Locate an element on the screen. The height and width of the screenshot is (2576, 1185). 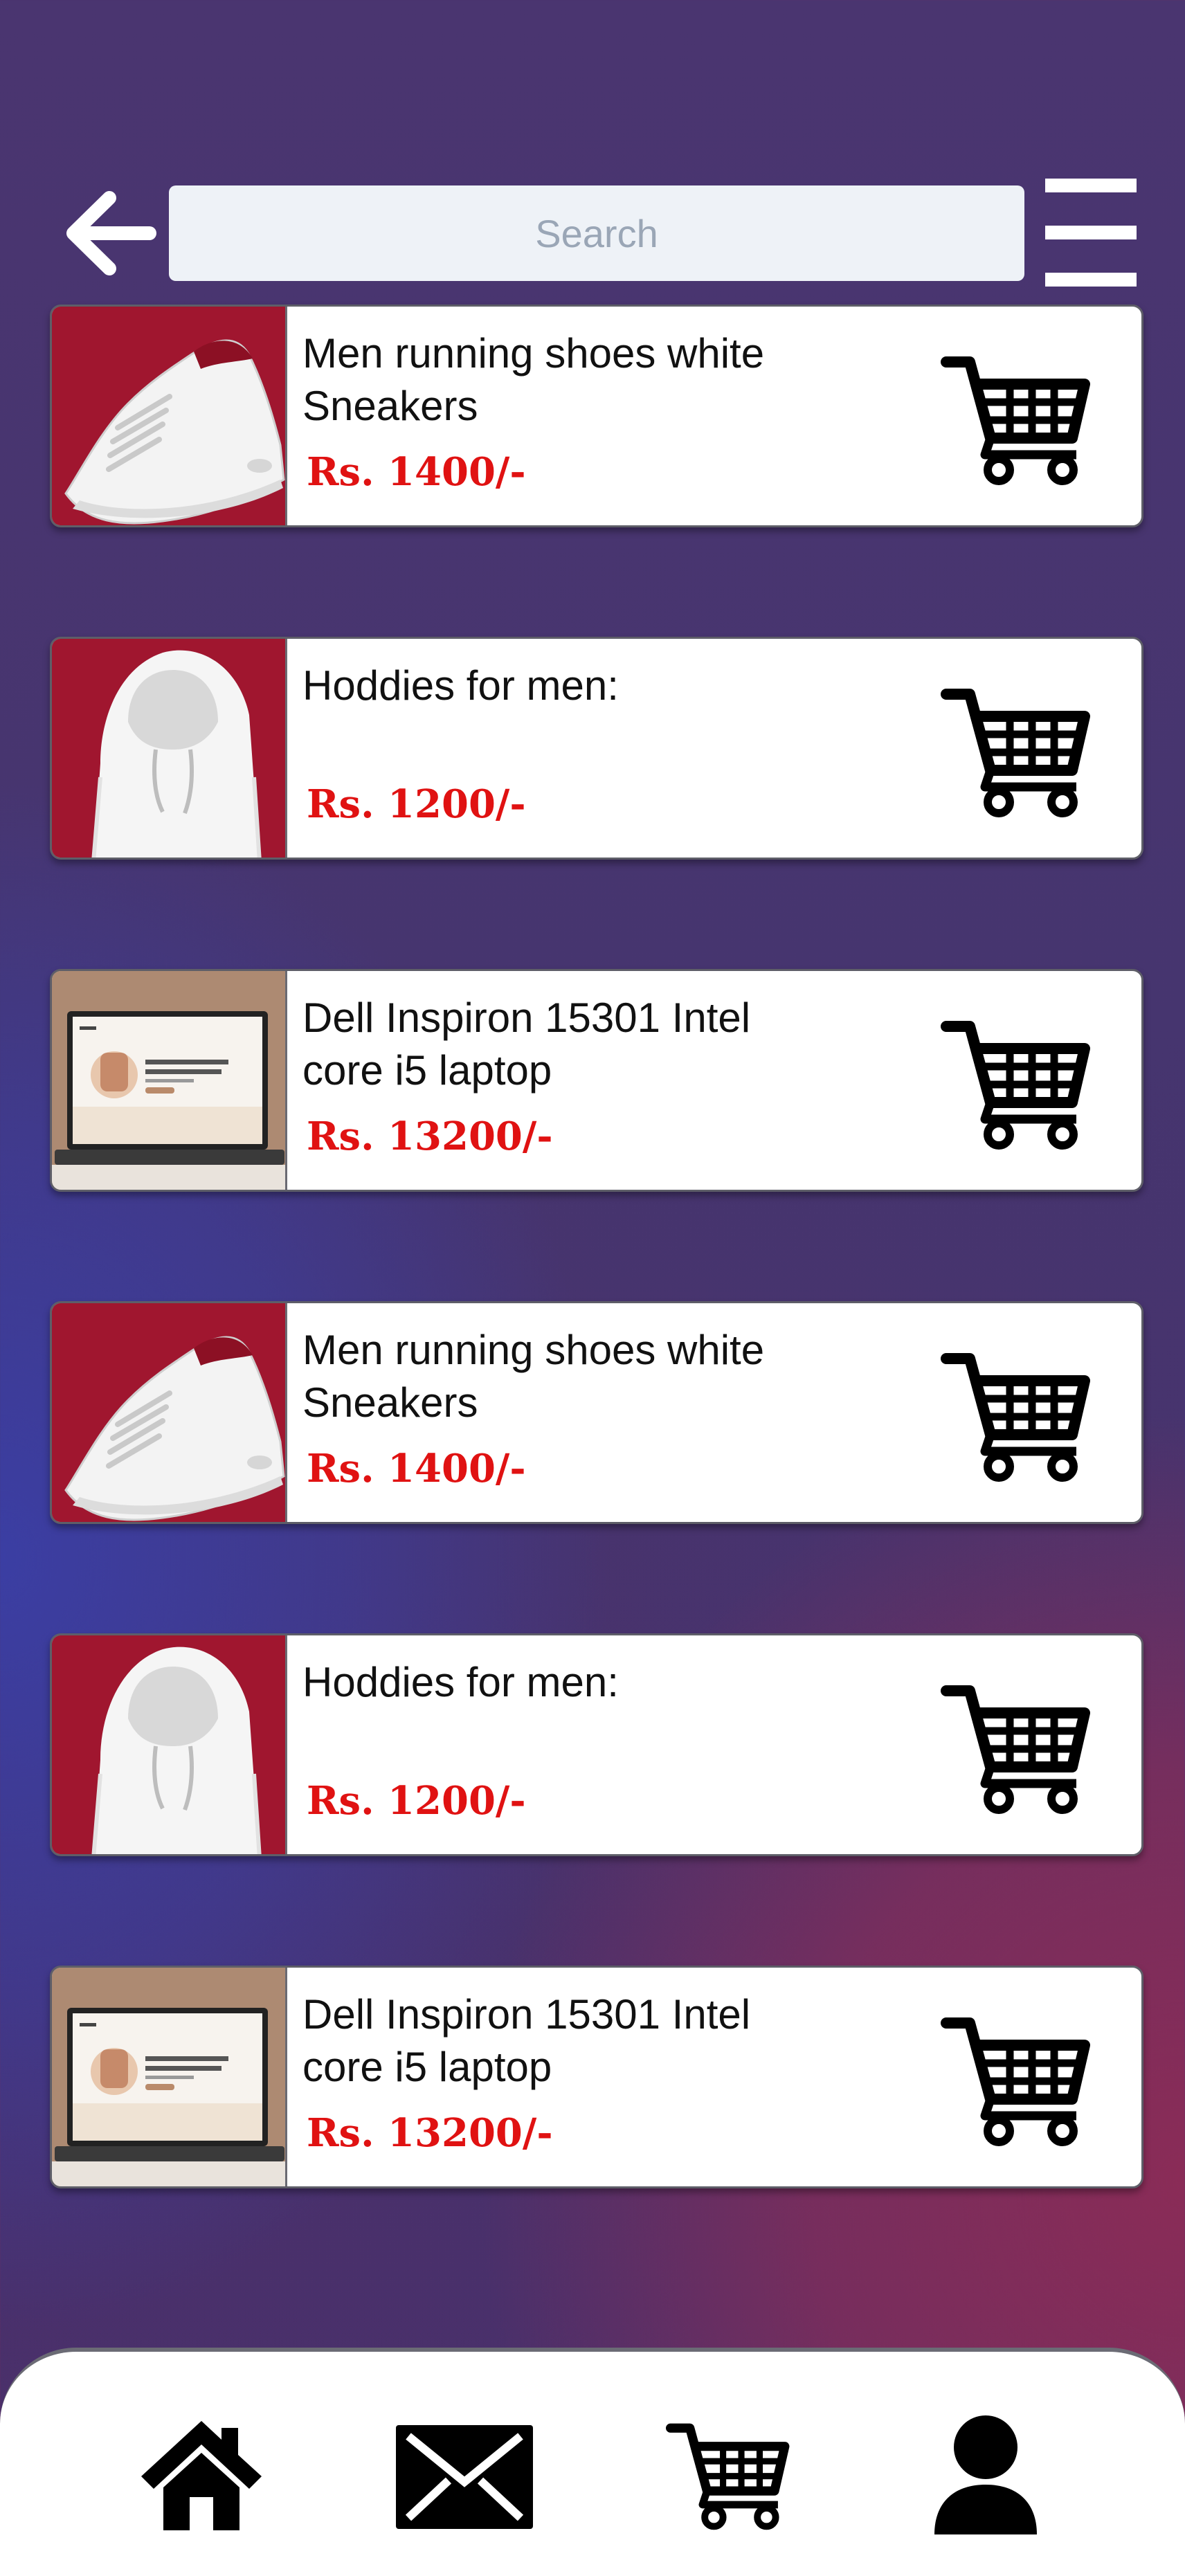
nav-cart-button is located at coordinates (731, 2475).